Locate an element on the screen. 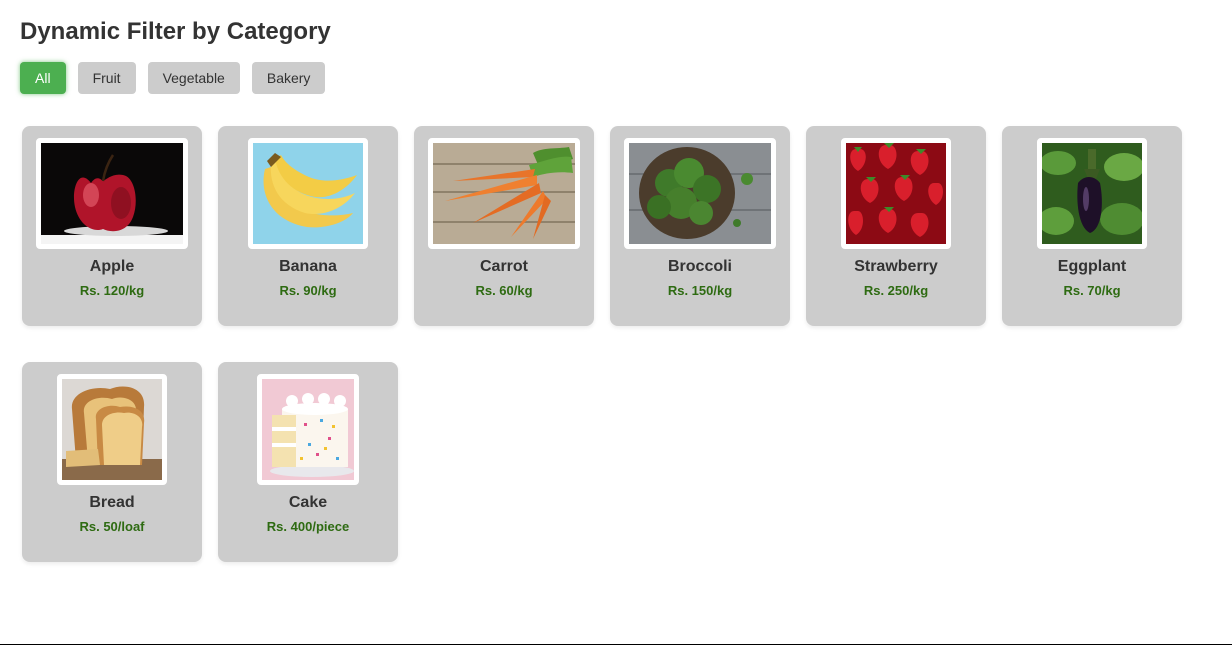  broccoli-photo is located at coordinates (700, 193).